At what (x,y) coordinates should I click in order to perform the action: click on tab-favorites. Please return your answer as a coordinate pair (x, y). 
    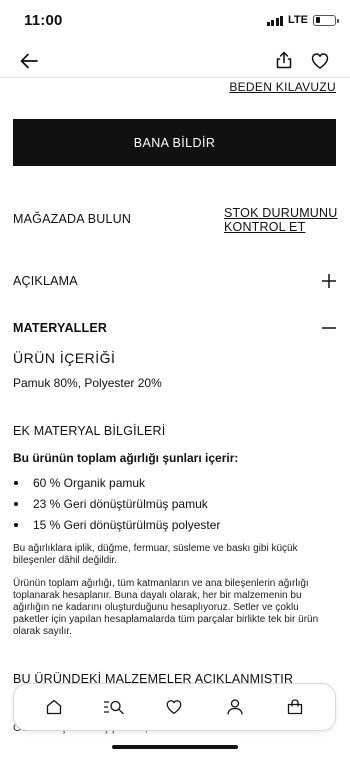
    Looking at the image, I should click on (174, 707).